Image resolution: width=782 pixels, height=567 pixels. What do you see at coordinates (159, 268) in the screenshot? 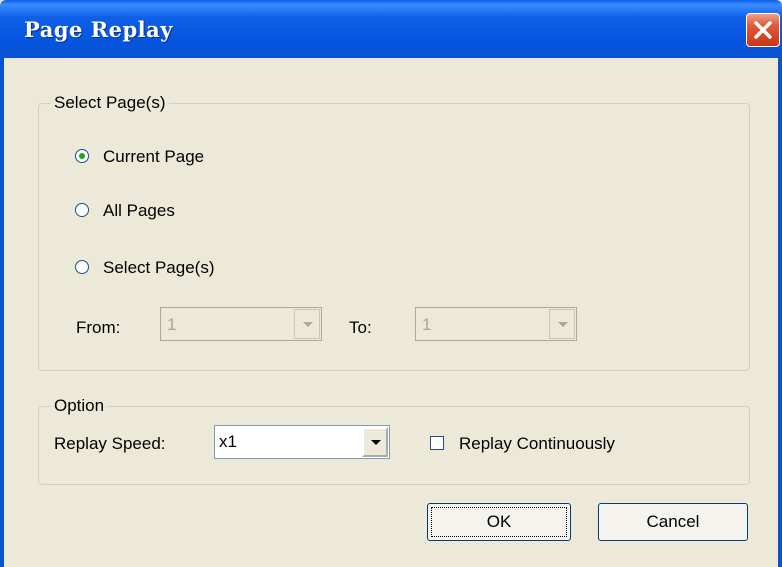
I see `select-pages-label: Select Page(s)` at bounding box center [159, 268].